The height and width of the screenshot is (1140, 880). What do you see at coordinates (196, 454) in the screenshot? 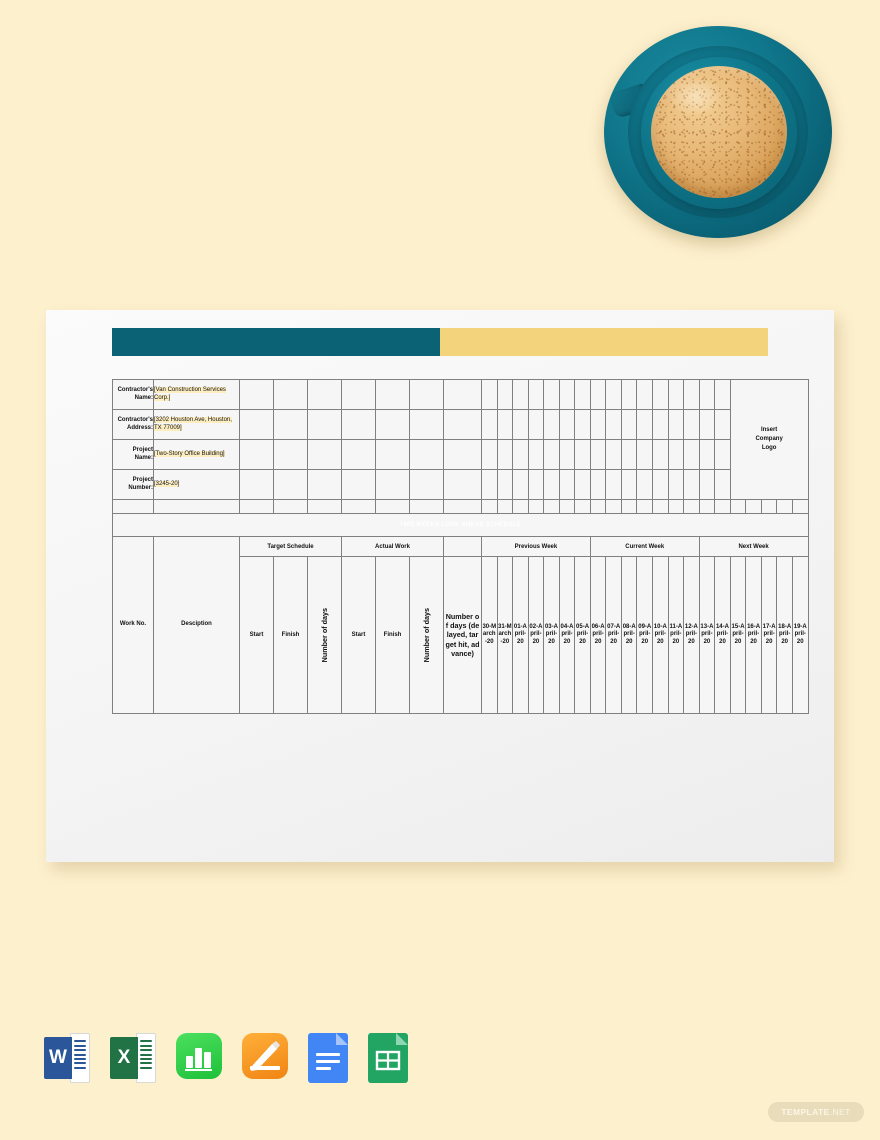
I see `info-value: [Two-Story Office Building]` at bounding box center [196, 454].